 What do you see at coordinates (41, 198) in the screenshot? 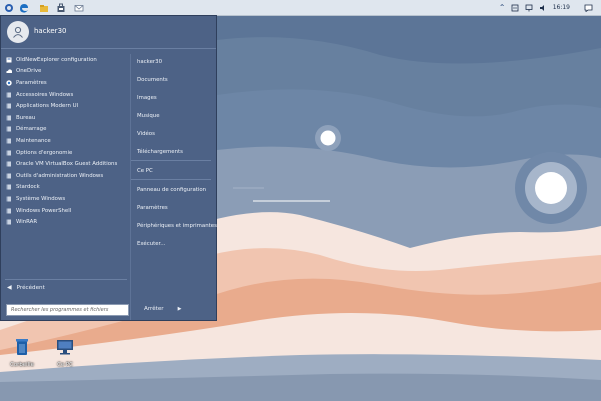
I see `program-item-label: Système Windows` at bounding box center [41, 198].